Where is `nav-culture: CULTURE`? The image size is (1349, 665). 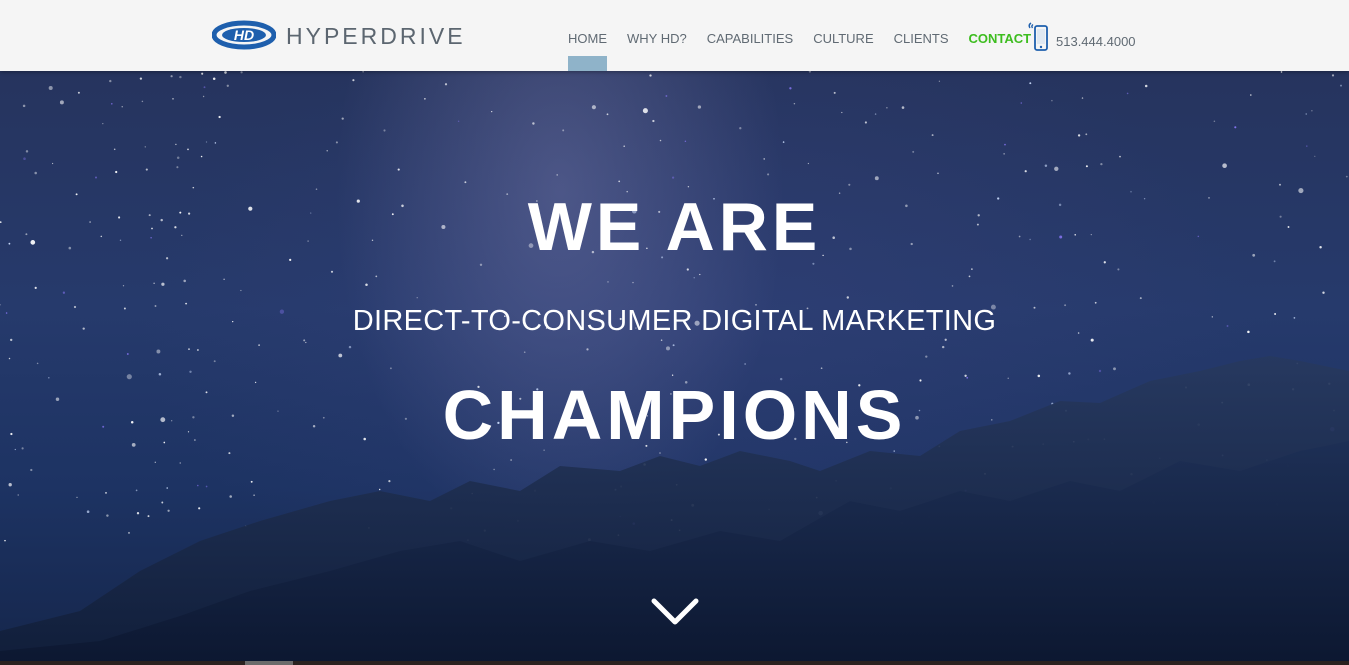
nav-culture: CULTURE is located at coordinates (843, 35).